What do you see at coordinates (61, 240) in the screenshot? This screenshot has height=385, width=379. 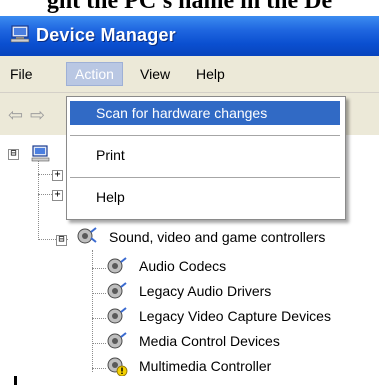 I see `collapse-category-button: ⊟` at bounding box center [61, 240].